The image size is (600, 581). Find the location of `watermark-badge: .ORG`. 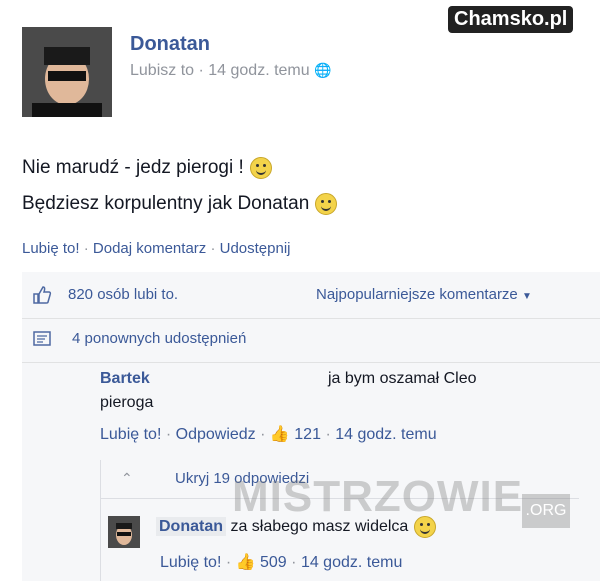

watermark-badge: .ORG is located at coordinates (546, 511).